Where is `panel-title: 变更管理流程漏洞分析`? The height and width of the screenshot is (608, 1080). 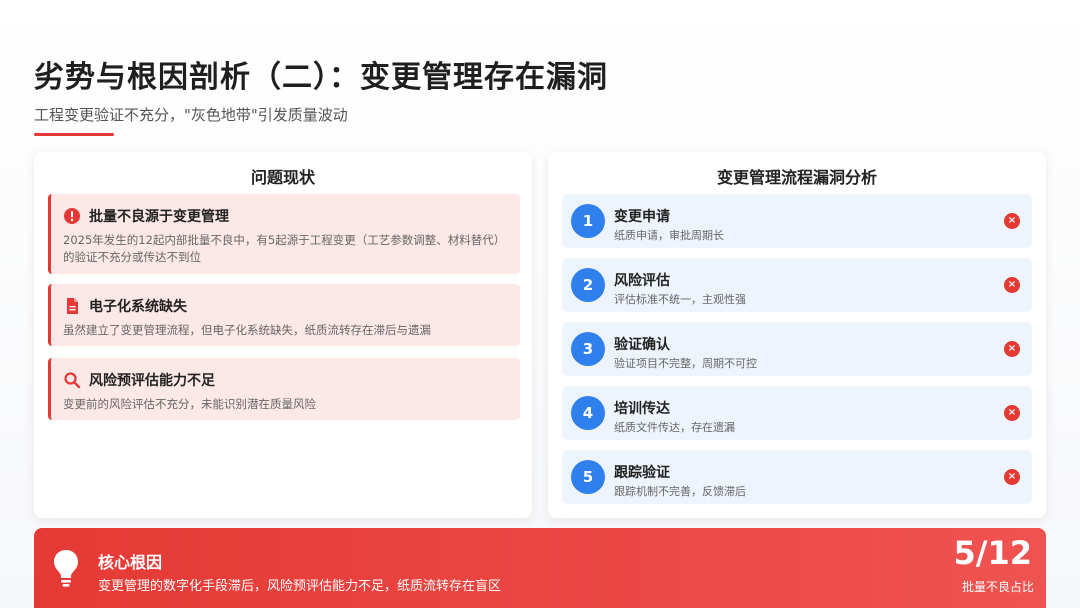
panel-title: 变更管理流程漏洞分析 is located at coordinates (796, 177).